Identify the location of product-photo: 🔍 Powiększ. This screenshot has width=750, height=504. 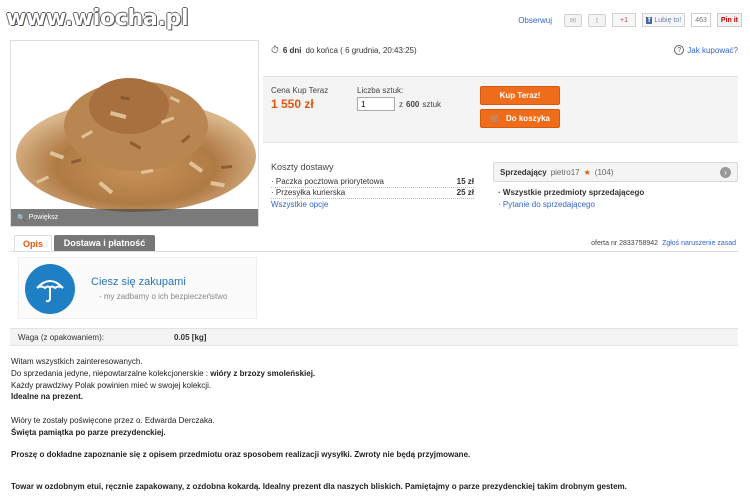
(134, 133).